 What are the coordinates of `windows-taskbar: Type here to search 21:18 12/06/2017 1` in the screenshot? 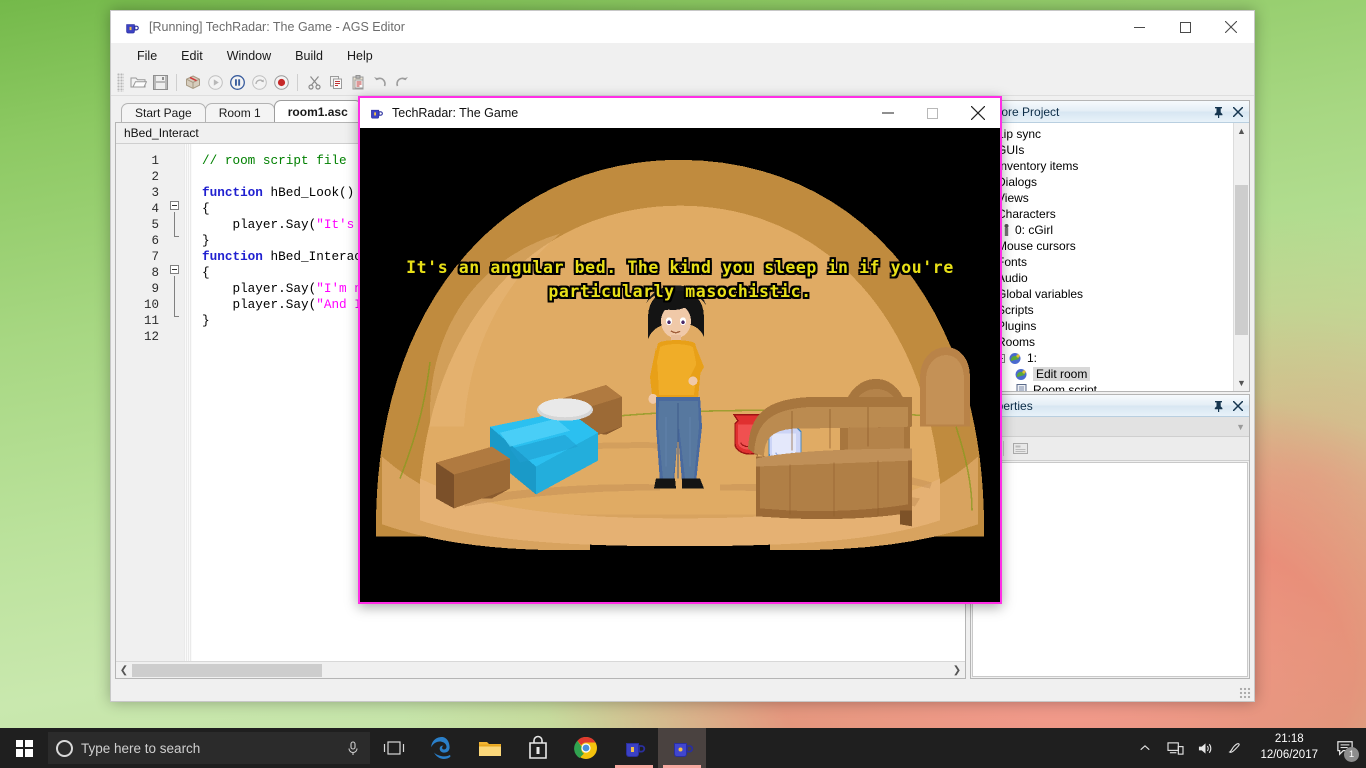 It's located at (683, 748).